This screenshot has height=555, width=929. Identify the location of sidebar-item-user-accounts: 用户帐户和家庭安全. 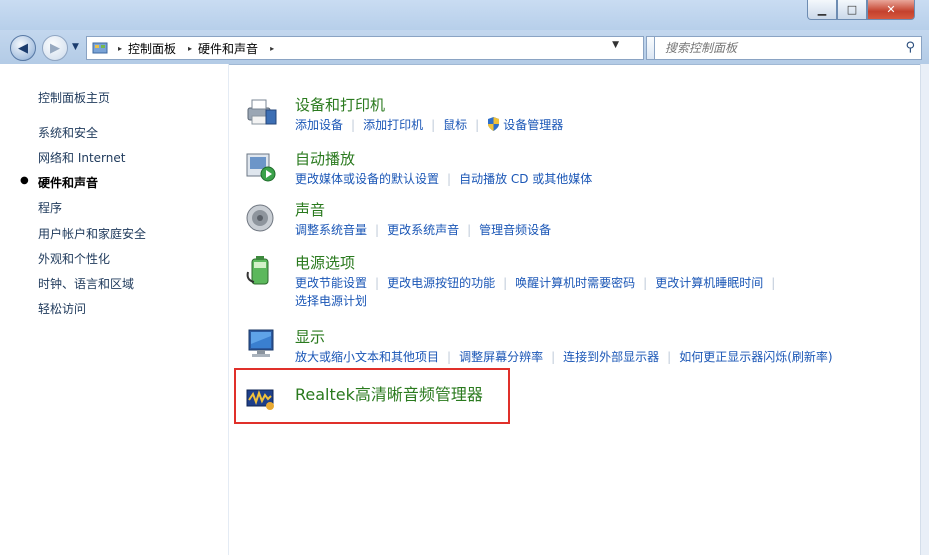
(92, 233).